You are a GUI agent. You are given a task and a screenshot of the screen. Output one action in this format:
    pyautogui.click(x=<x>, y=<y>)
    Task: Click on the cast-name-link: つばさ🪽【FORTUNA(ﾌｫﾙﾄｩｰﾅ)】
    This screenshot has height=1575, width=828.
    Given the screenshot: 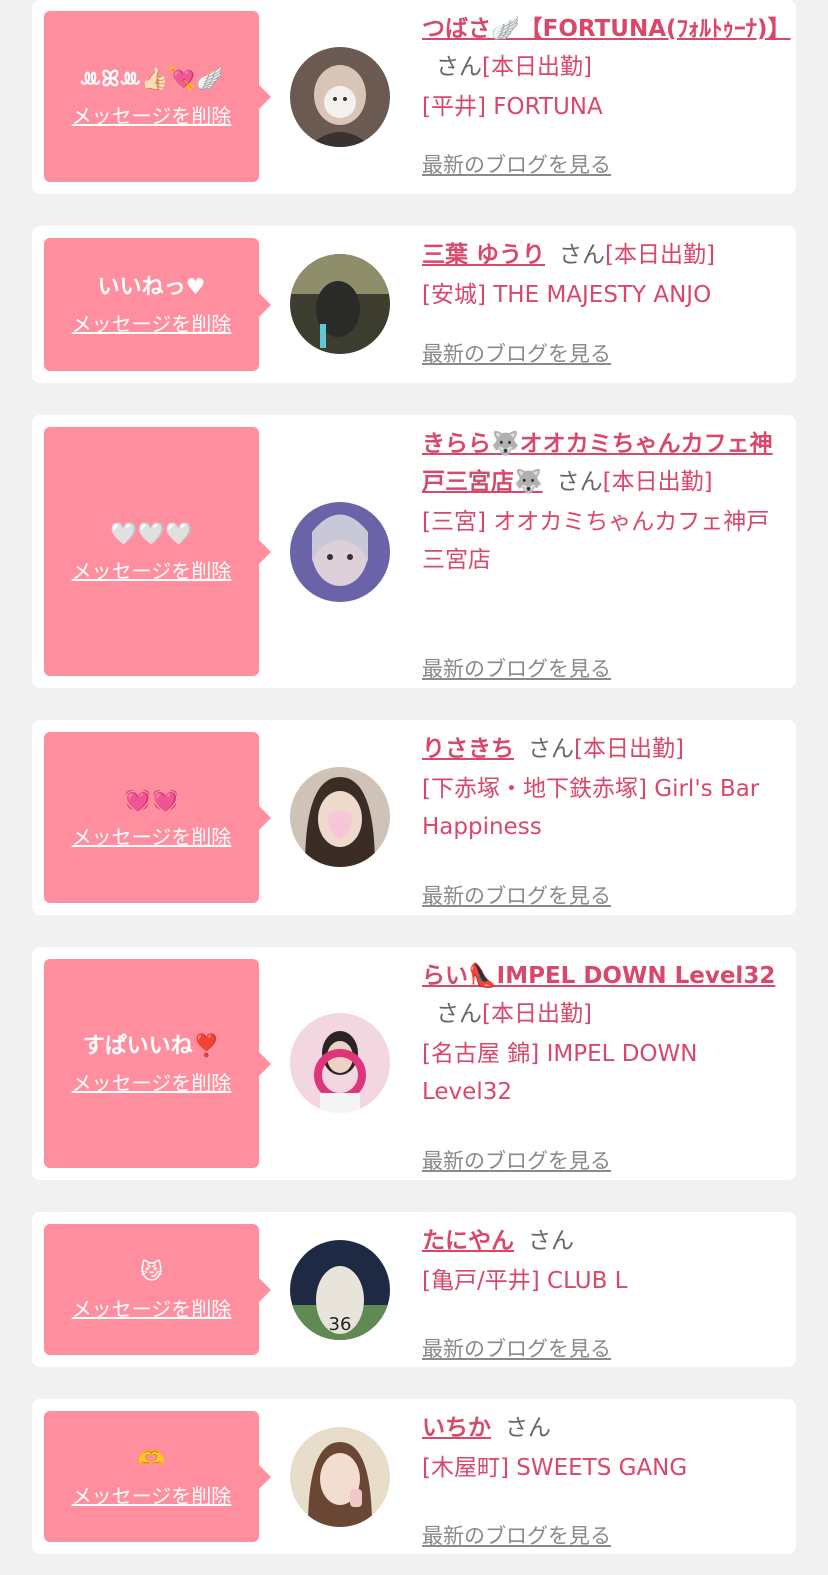 What is the action you would take?
    pyautogui.click(x=606, y=29)
    